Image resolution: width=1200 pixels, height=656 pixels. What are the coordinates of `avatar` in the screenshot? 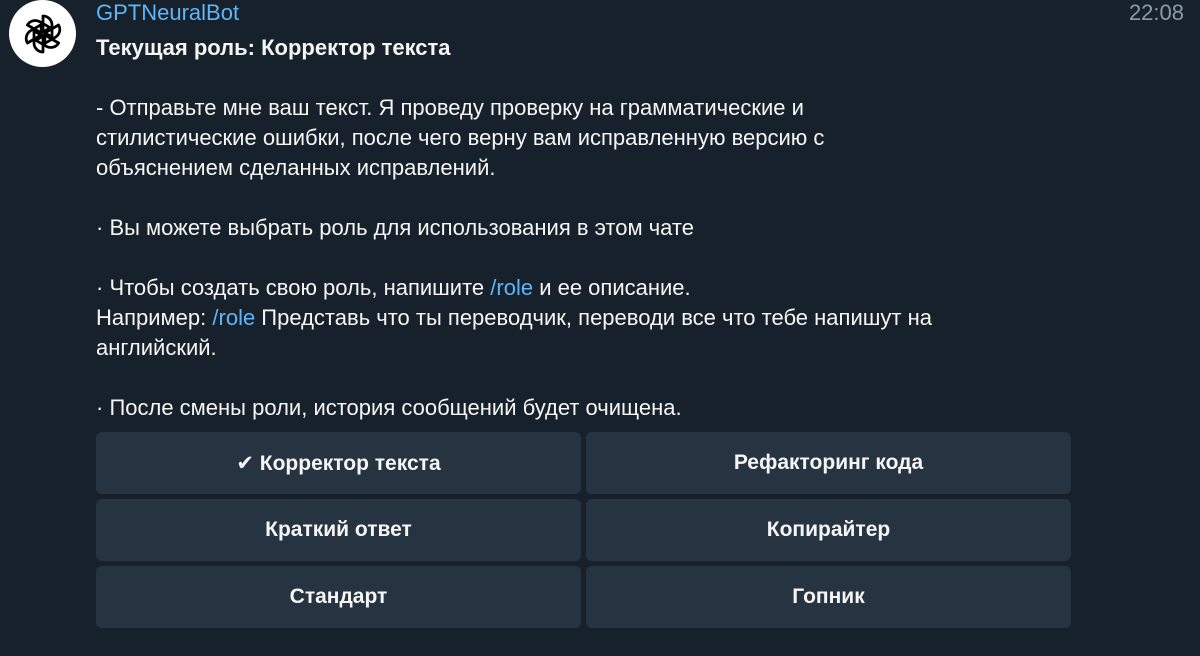 It's located at (42, 33).